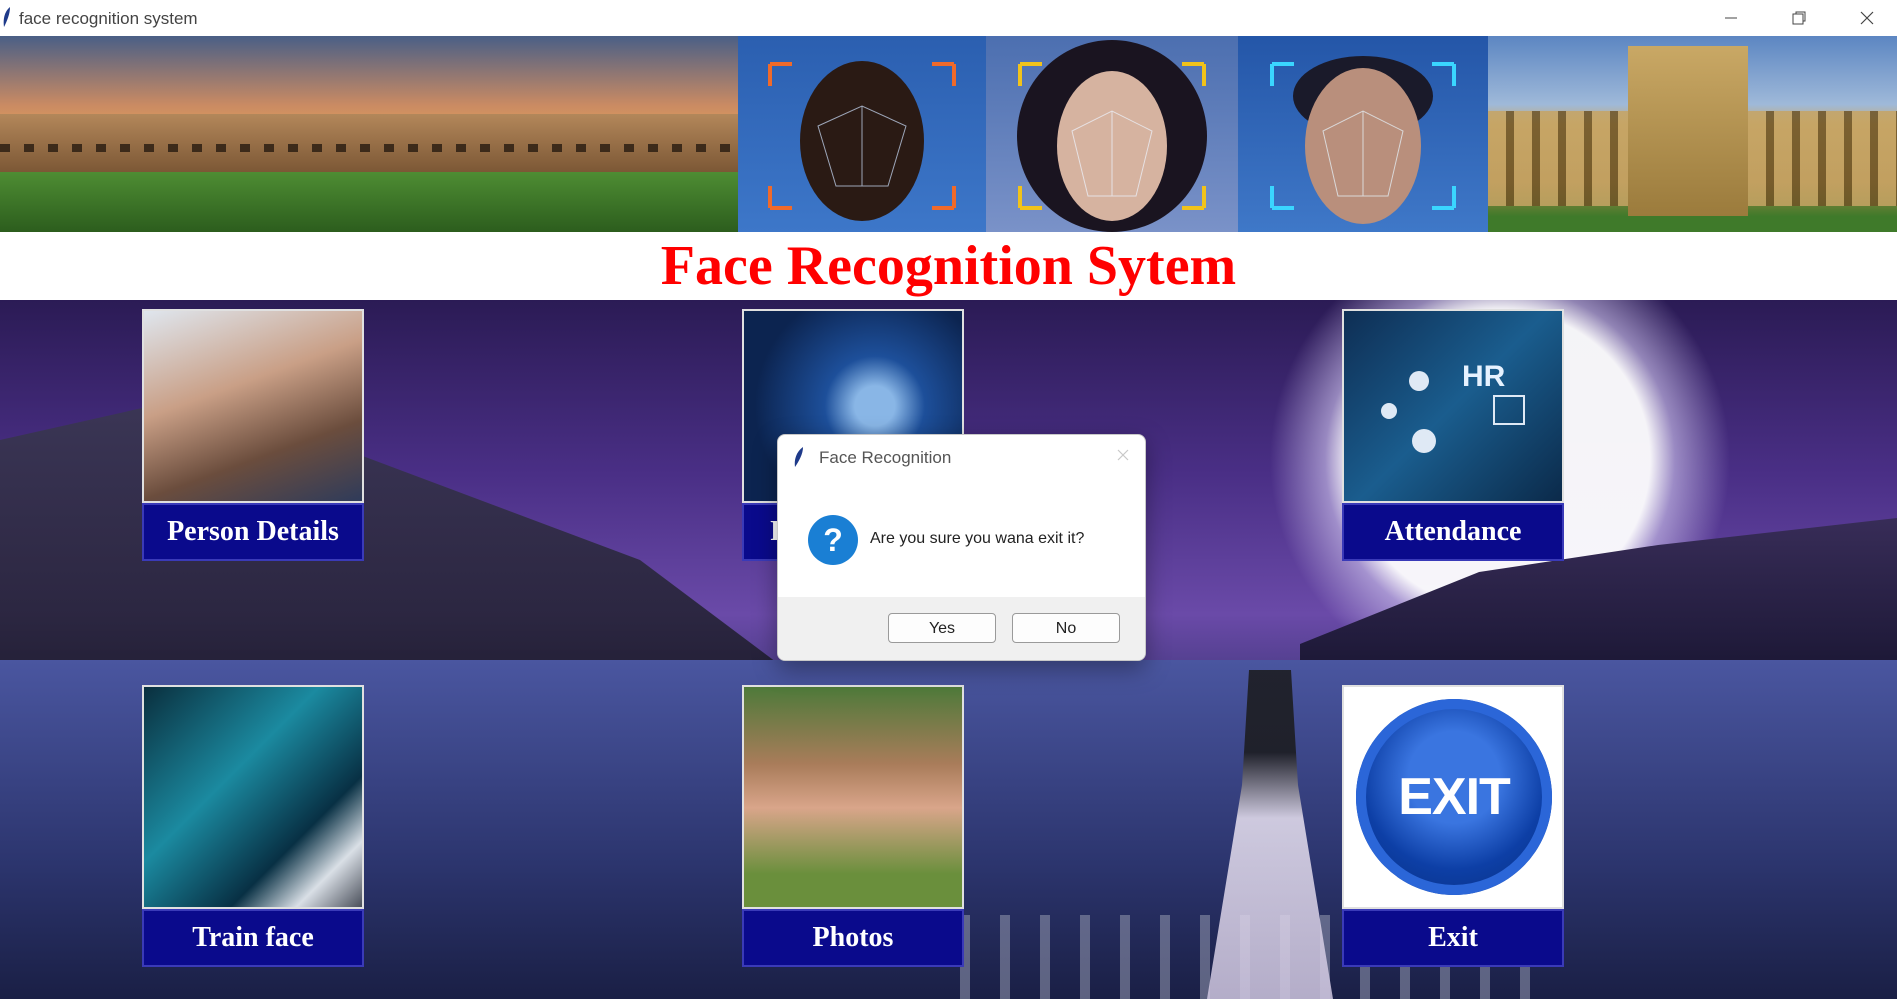  I want to click on campus-image, so click(369, 134).